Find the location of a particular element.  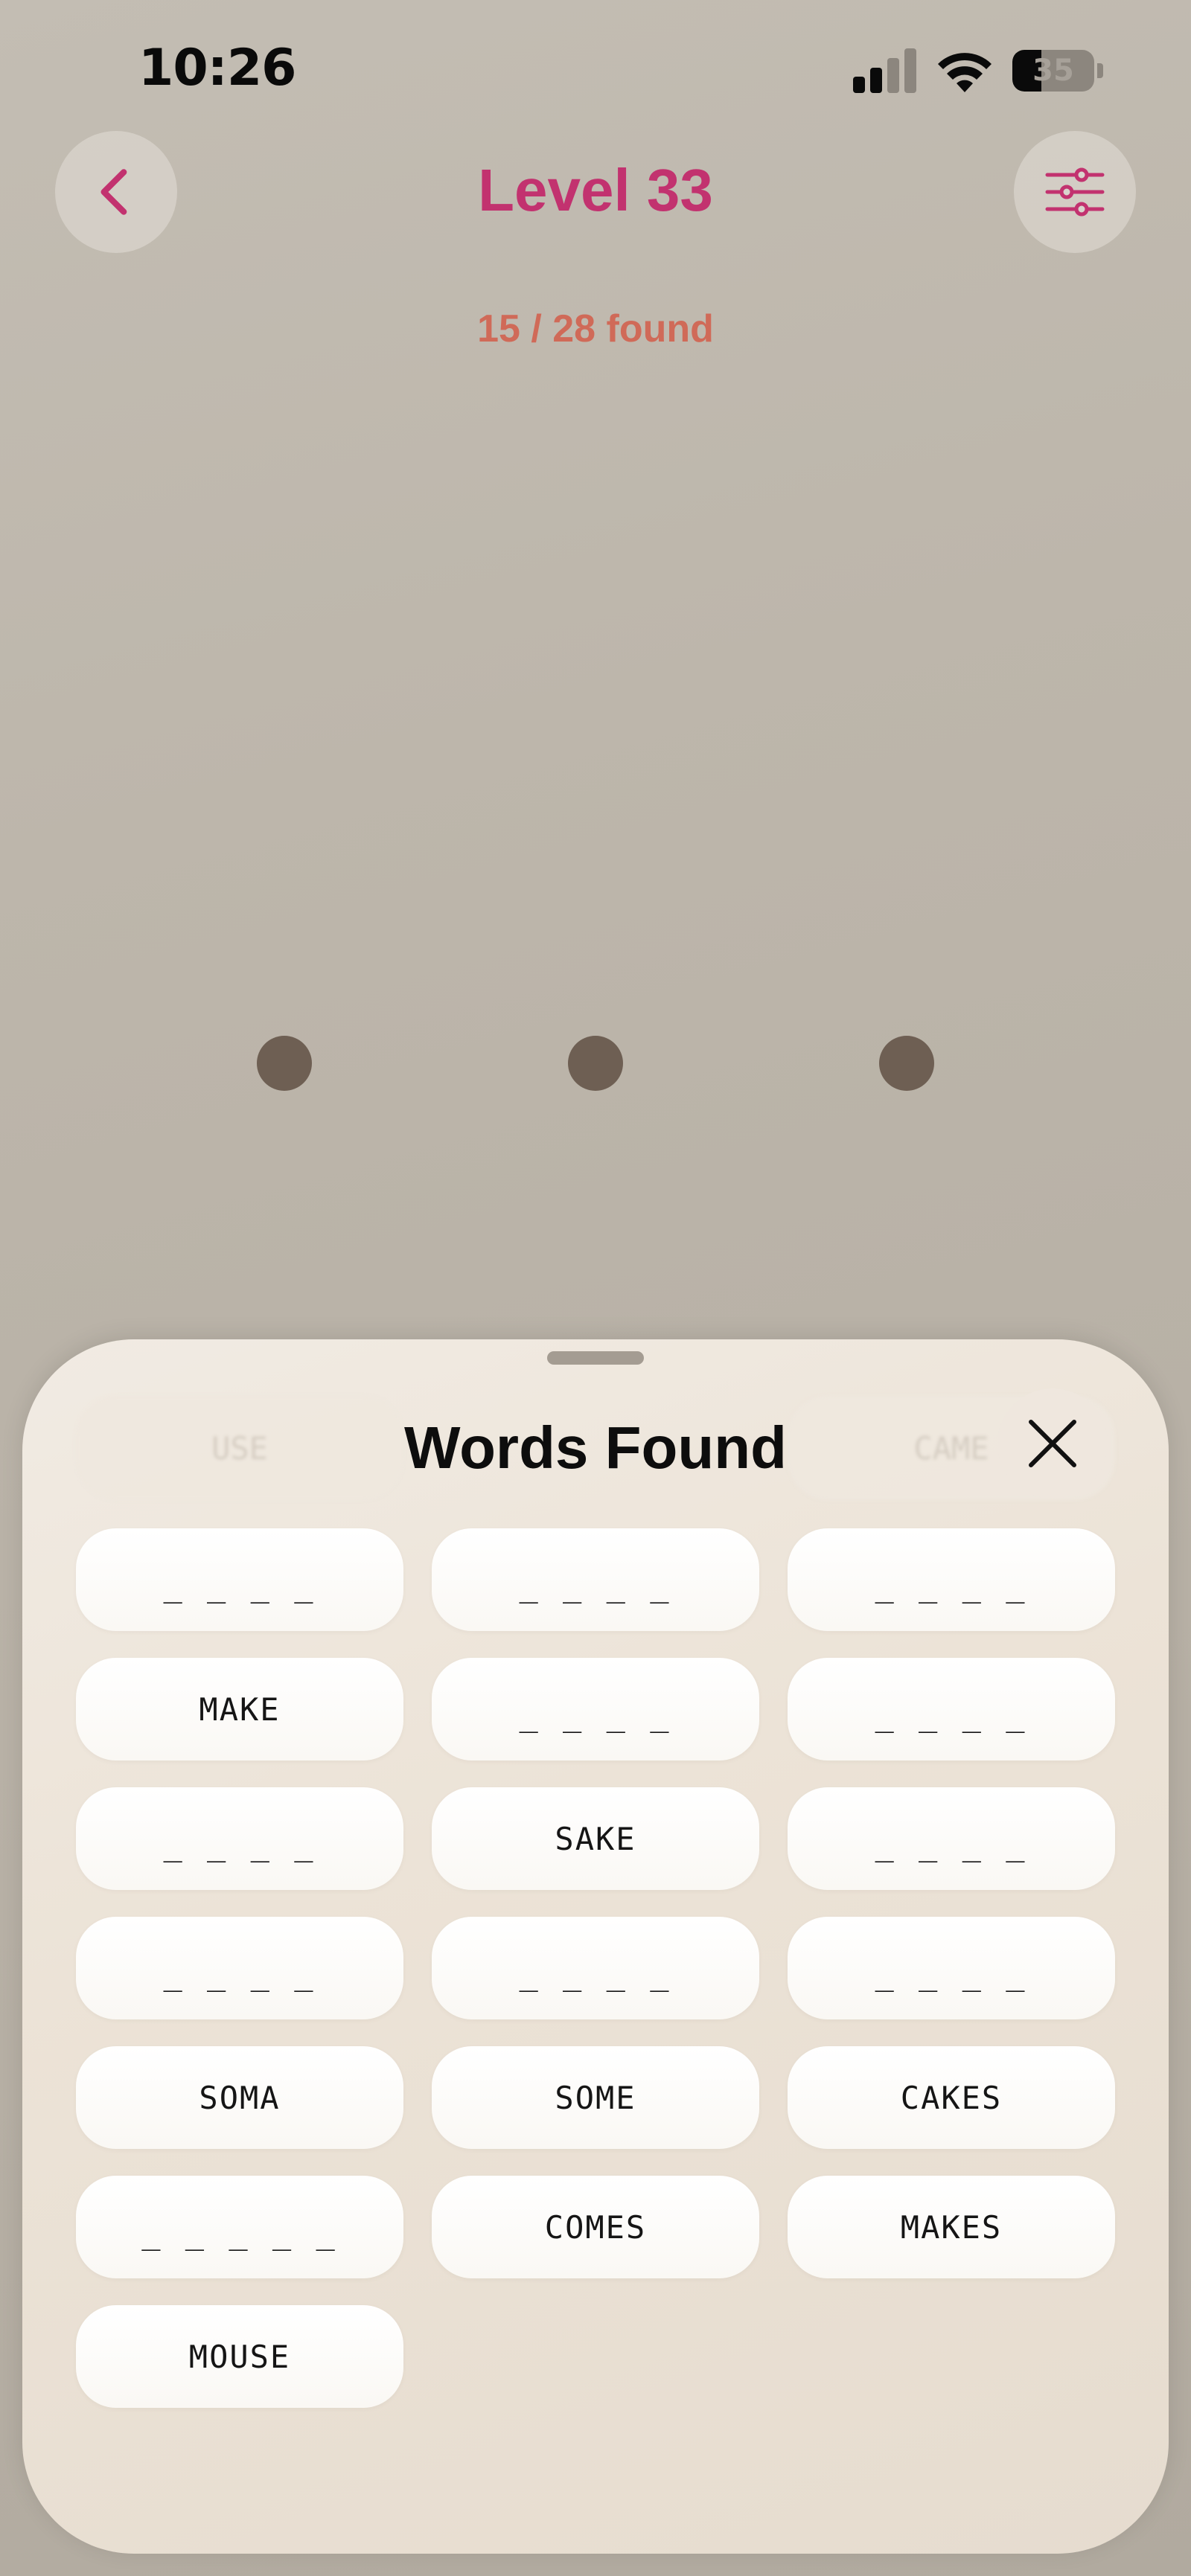

sheet-grabber is located at coordinates (595, 1358).